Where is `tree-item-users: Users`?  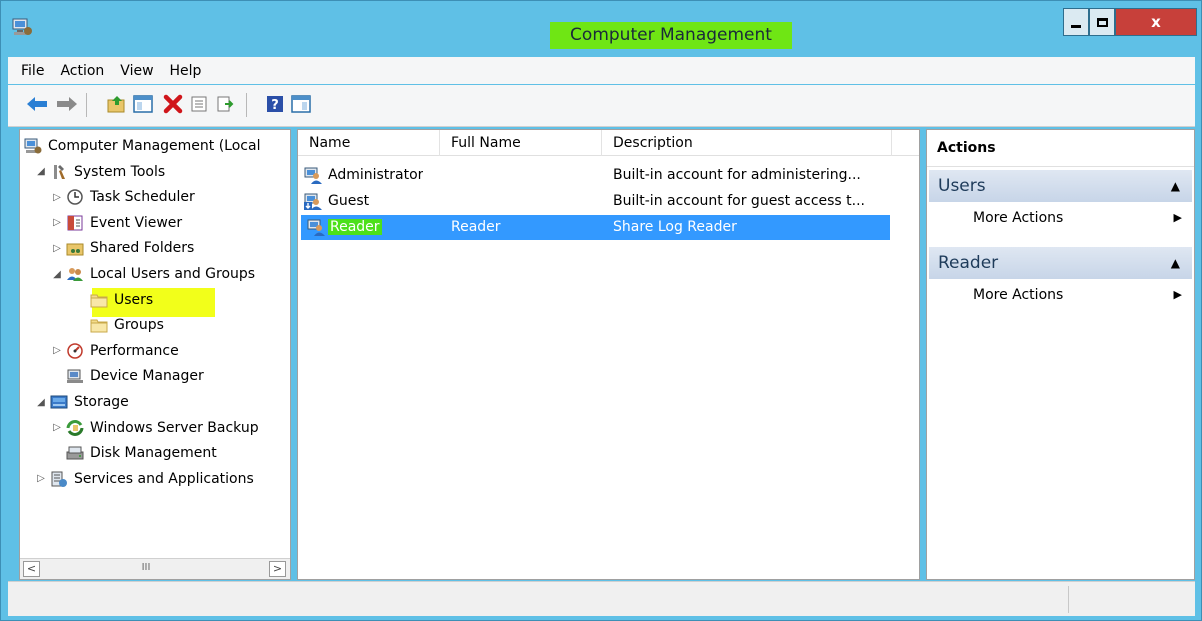
tree-item-users: Users is located at coordinates (113, 300).